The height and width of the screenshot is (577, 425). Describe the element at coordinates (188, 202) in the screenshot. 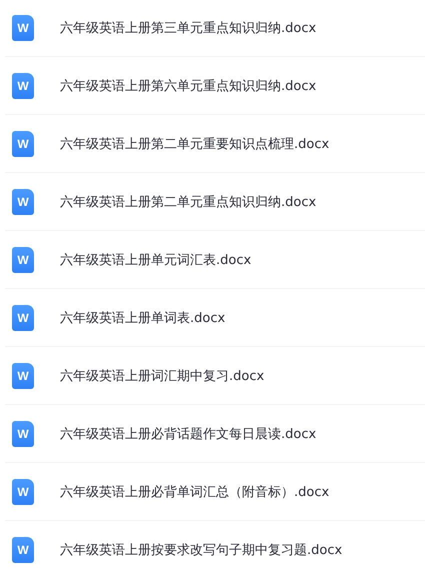

I see `file-name: 六年级英语上册第二单元重点知识归纳.docx` at that location.